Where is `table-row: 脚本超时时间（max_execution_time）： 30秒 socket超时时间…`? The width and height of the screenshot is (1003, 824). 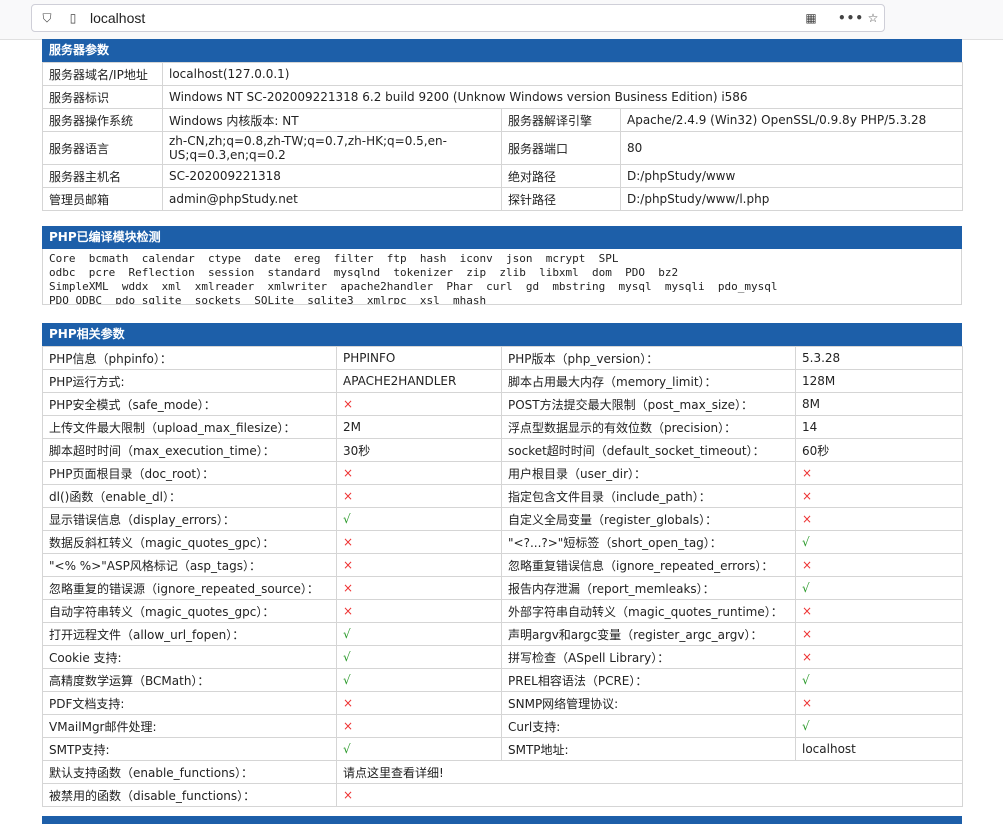
table-row: 脚本超时时间（max_execution_time）： 30秒 socket超时时间… is located at coordinates (502, 450).